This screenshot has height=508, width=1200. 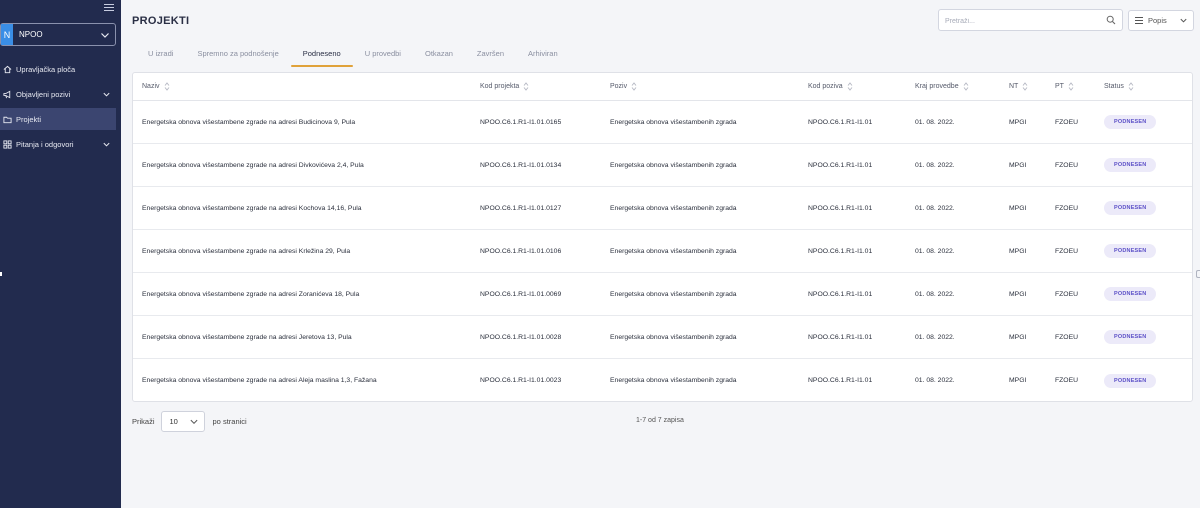 I want to click on tab-spremno-za-podnosenje: Spremno za podnošenje, so click(x=237, y=57).